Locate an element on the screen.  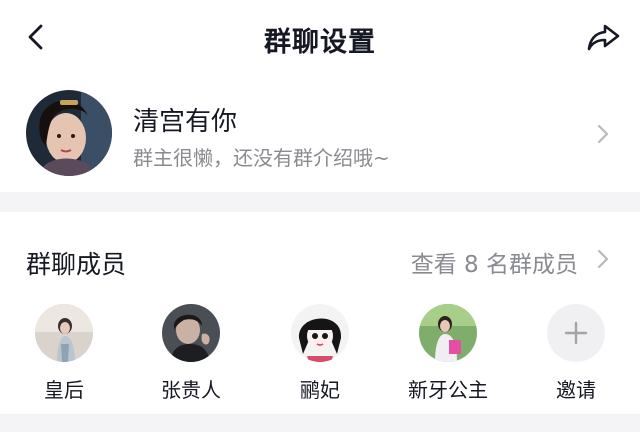
page-title: 群聊设置 is located at coordinates (320, 42).